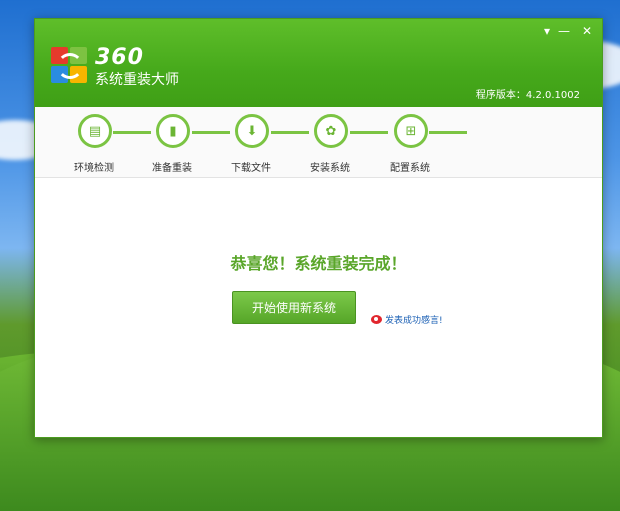 The image size is (620, 511). Describe the element at coordinates (376, 319) in the screenshot. I see `weibo-icon` at that location.